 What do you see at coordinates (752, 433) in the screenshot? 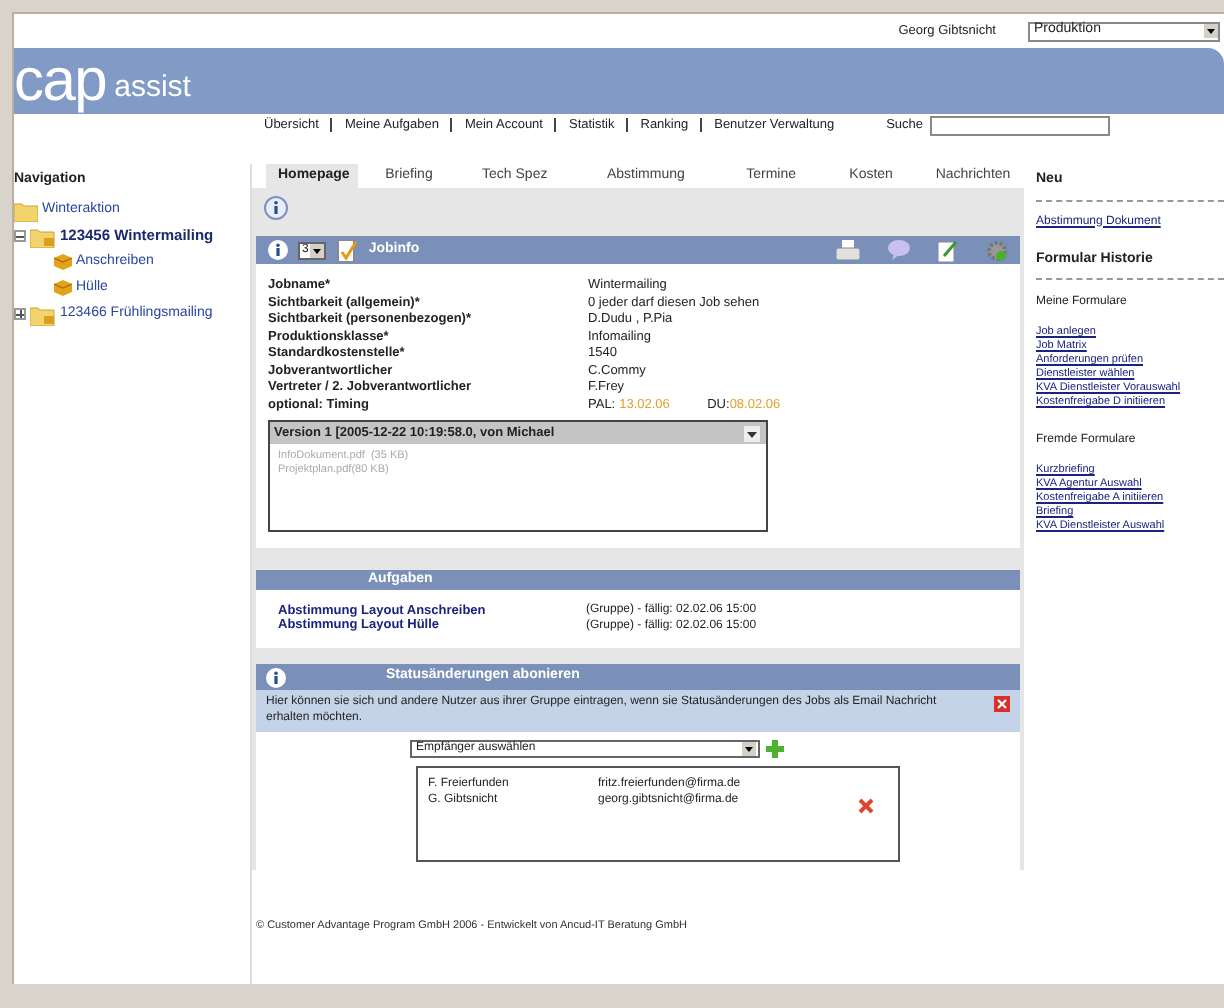
I see `dropdown-icon` at bounding box center [752, 433].